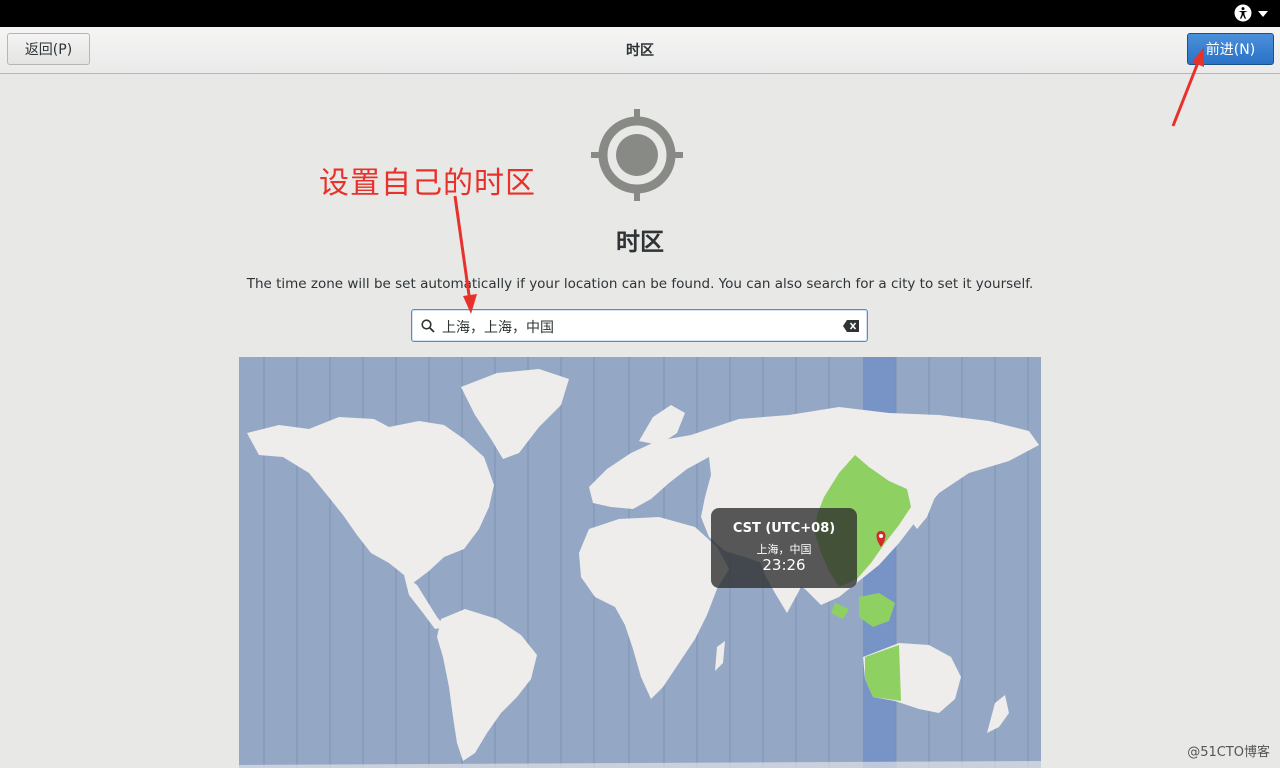 The image size is (1280, 768). What do you see at coordinates (1230, 49) in the screenshot?
I see `next-button: 前进(N)` at bounding box center [1230, 49].